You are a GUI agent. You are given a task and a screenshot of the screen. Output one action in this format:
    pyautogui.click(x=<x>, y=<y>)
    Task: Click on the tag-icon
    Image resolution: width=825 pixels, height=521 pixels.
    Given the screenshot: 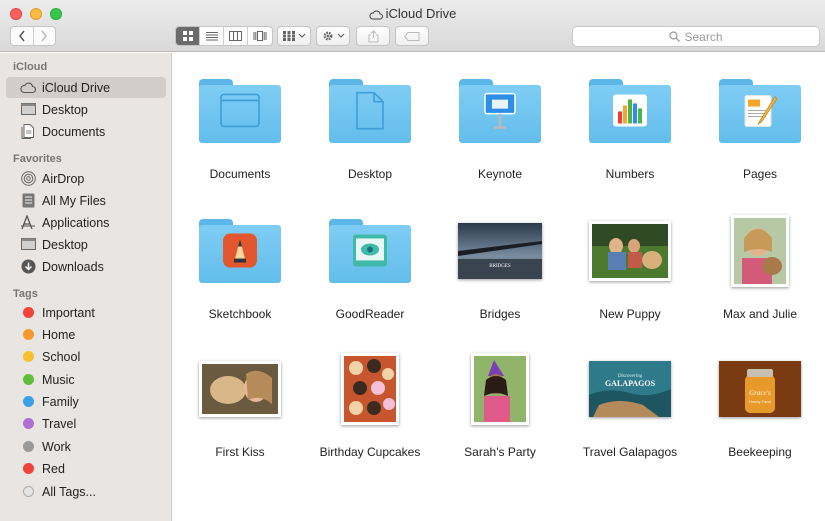 What is the action you would take?
    pyautogui.click(x=412, y=36)
    